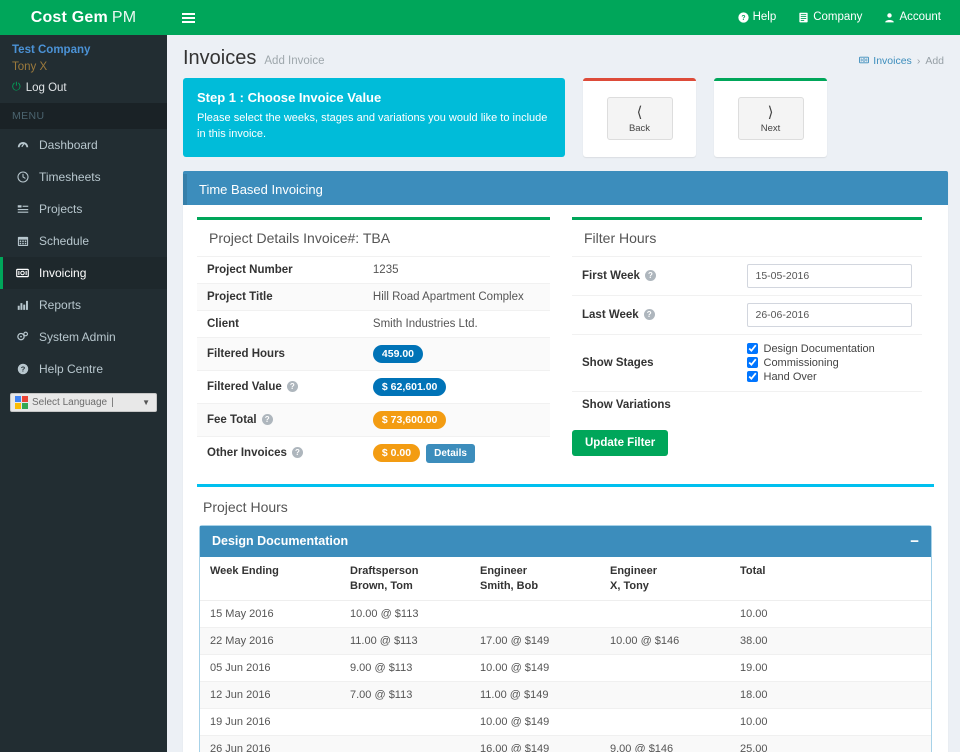 Image resolution: width=960 pixels, height=752 pixels. What do you see at coordinates (829, 377) in the screenshot?
I see `stage-checkbox-hand-over: Hand Over` at bounding box center [829, 377].